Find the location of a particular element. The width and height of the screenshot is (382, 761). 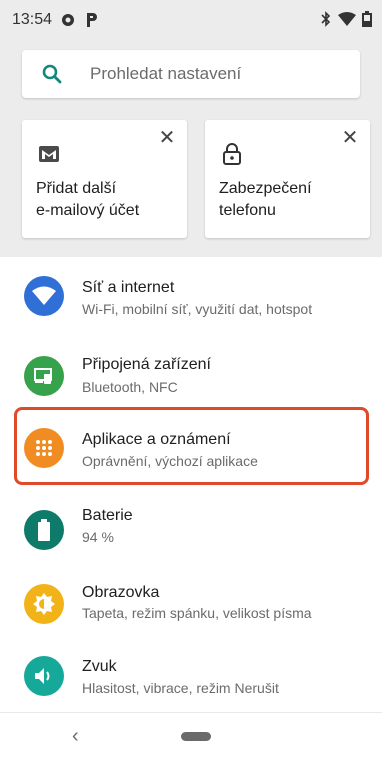

settings-item-title: Baterie is located at coordinates (107, 515).